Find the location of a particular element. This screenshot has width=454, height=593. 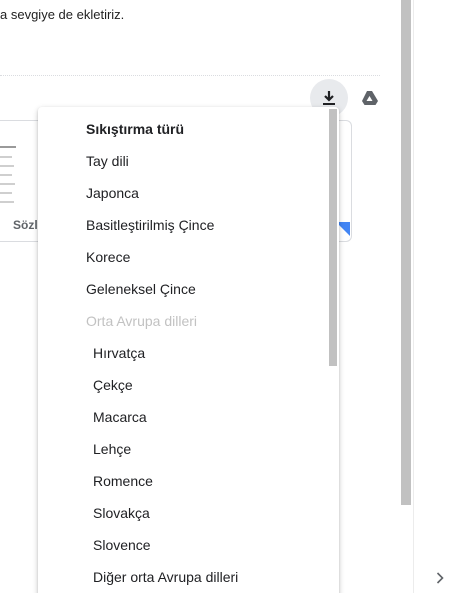

expand-side-panel-button is located at coordinates (440, 578).